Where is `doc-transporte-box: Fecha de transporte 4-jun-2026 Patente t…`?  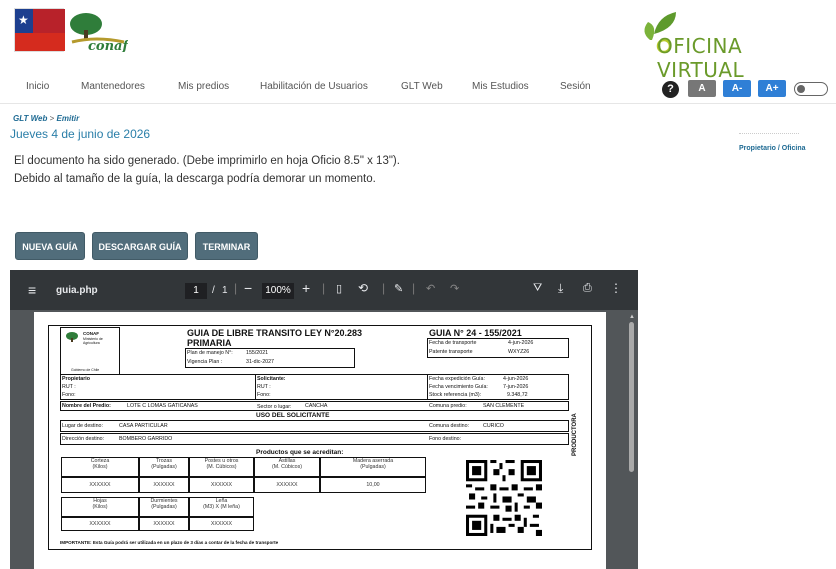 doc-transporte-box: Fecha de transporte 4-jun-2026 Patente t… is located at coordinates (498, 348).